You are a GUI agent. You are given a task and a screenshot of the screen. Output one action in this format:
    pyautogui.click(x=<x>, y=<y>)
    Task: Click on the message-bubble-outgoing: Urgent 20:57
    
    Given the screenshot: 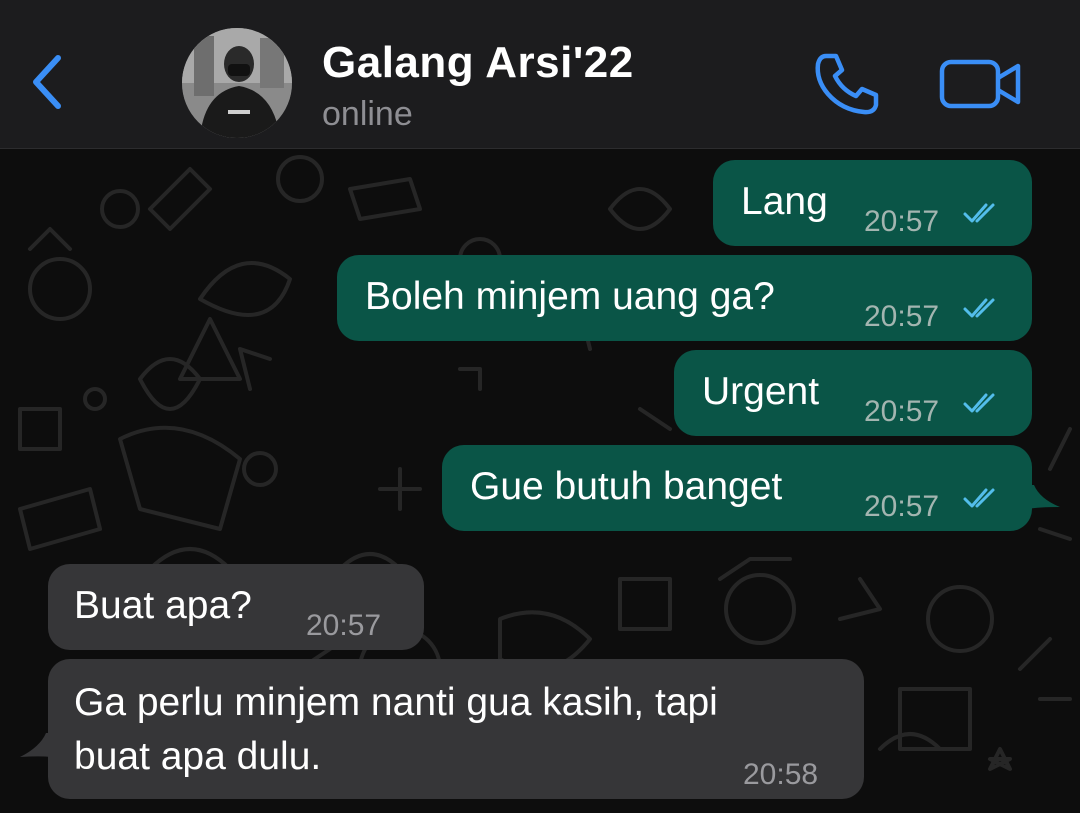 What is the action you would take?
    pyautogui.click(x=853, y=393)
    